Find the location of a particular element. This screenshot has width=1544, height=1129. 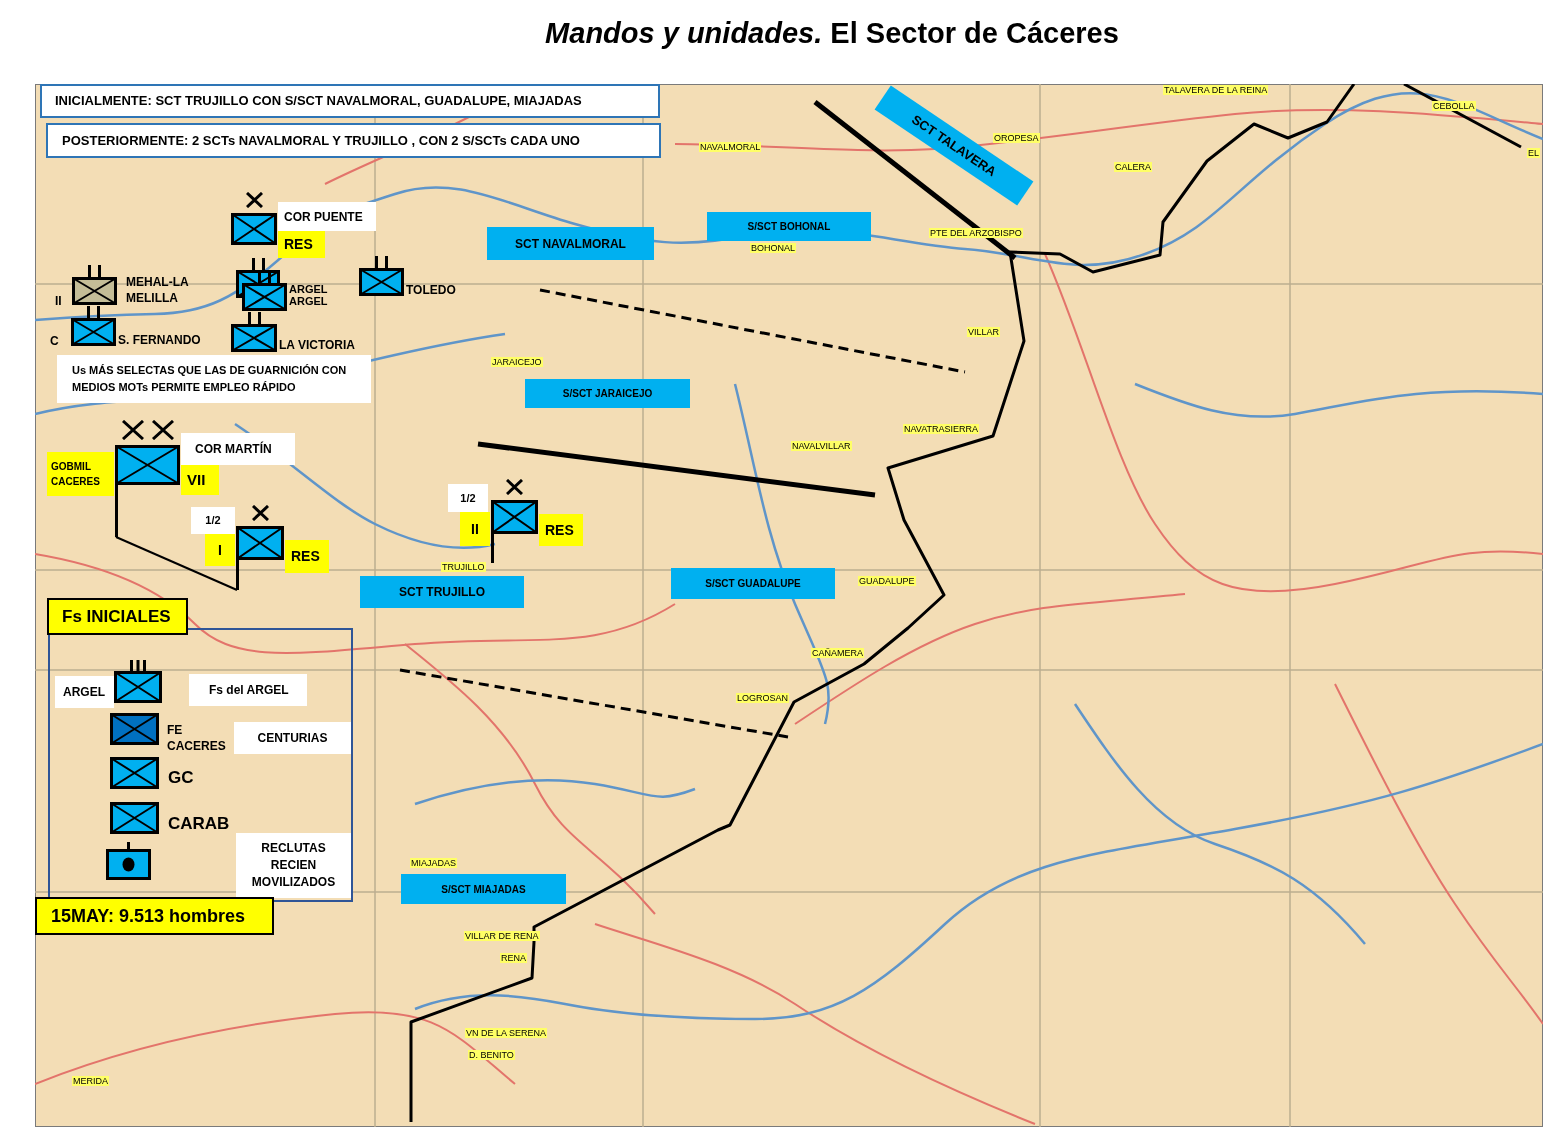

place-label: RENA is located at coordinates (513, 958).